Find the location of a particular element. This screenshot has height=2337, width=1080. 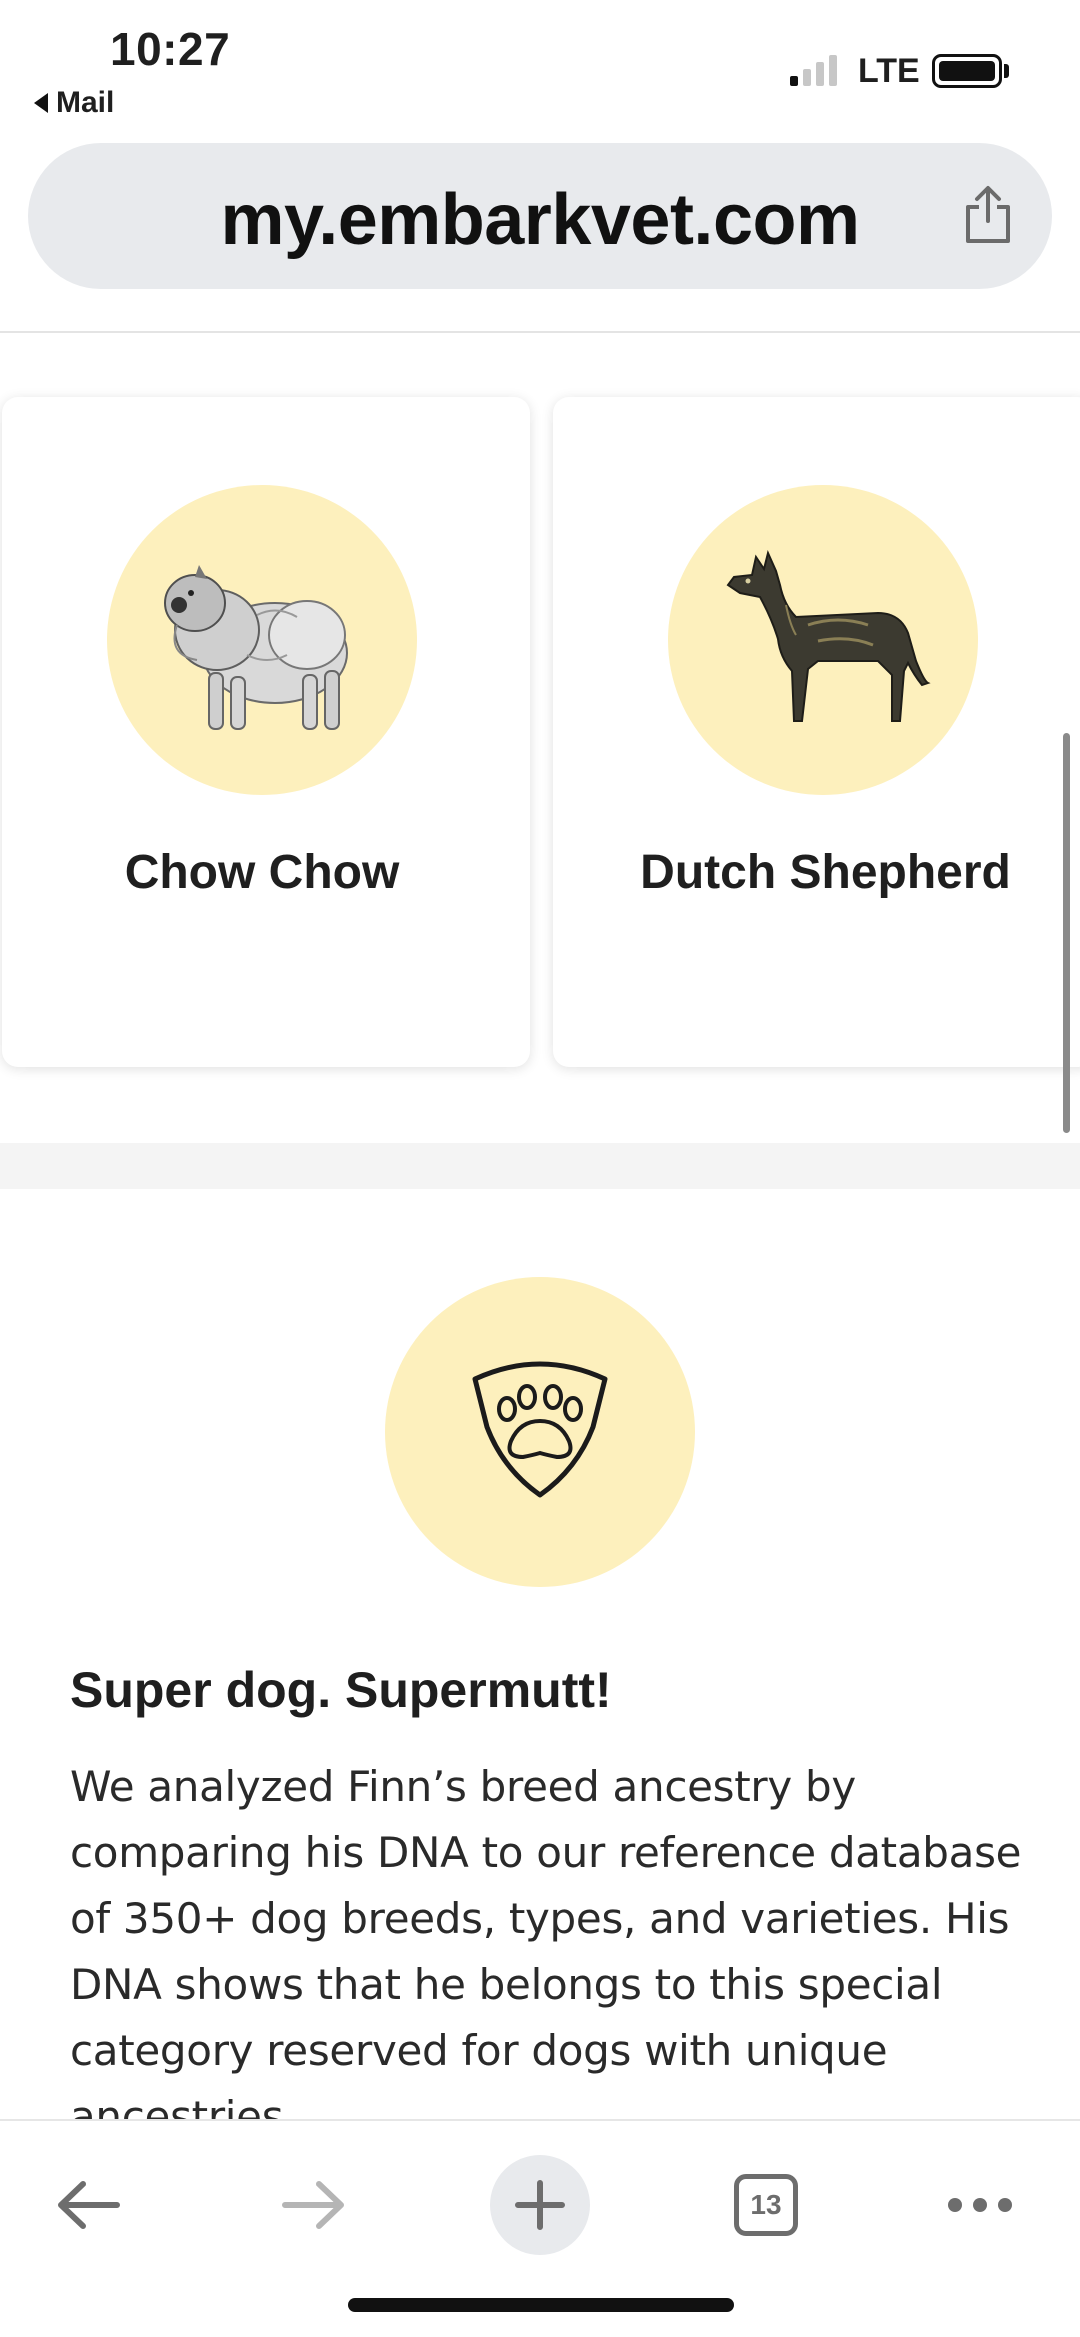

paw-shield-icon is located at coordinates (540, 1429).